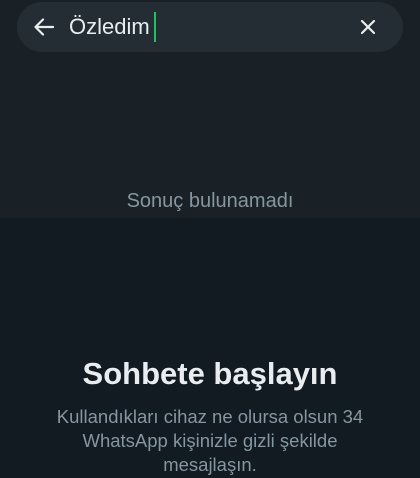 Image resolution: width=420 pixels, height=478 pixels. Describe the element at coordinates (210, 373) in the screenshot. I see `start-chat-title: Sohbete başlayın` at that location.